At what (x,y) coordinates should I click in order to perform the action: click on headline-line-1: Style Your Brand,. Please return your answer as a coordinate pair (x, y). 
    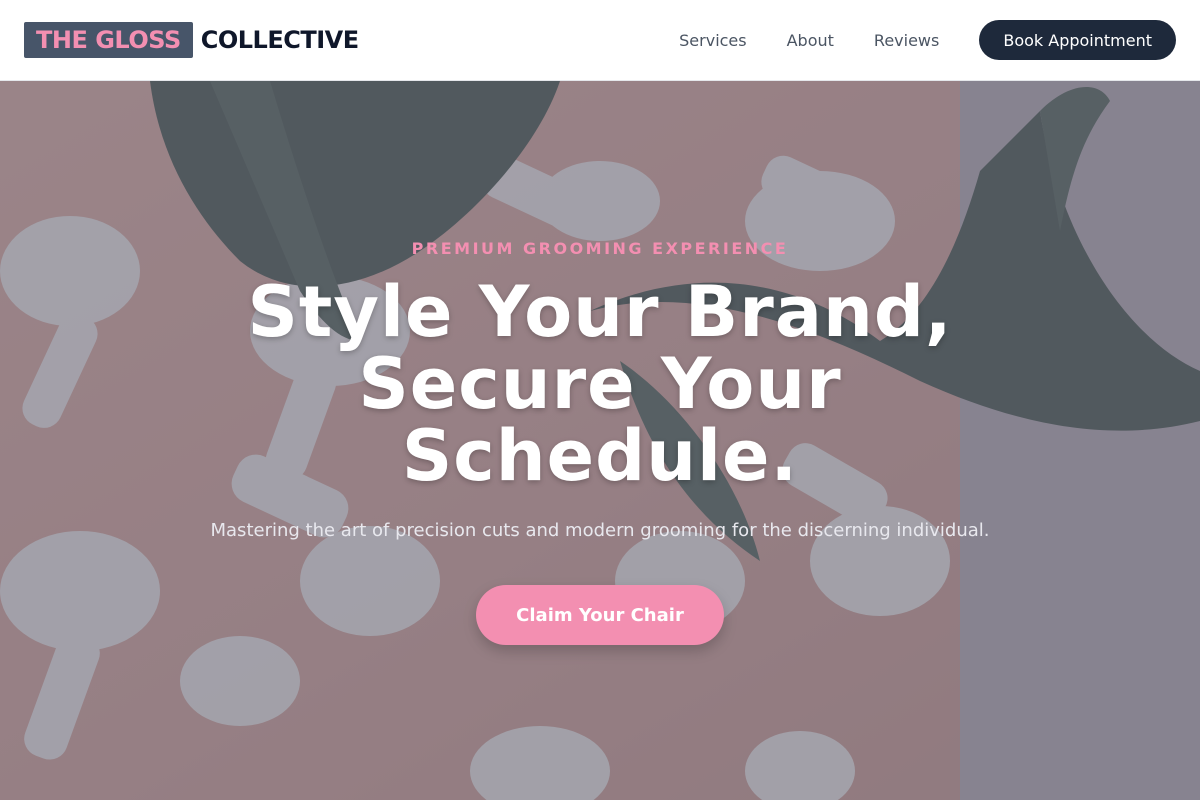
    Looking at the image, I should click on (600, 312).